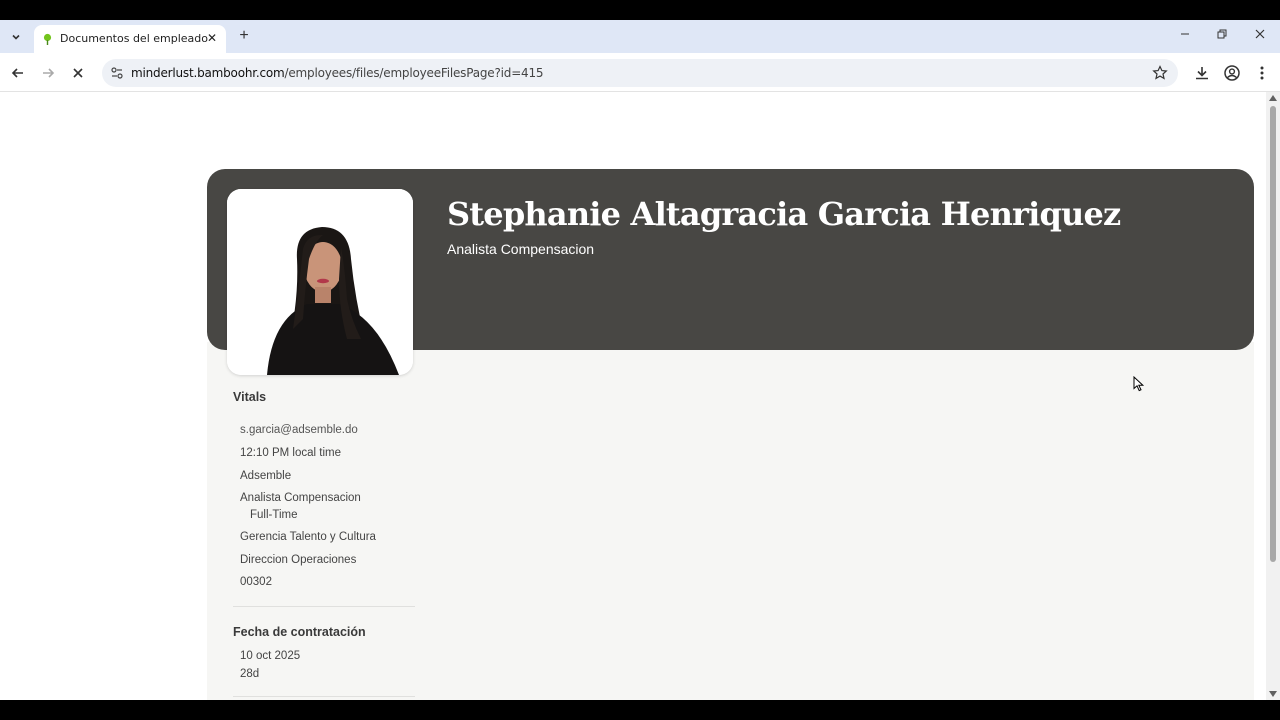 The height and width of the screenshot is (720, 1280). I want to click on chevron-down-icon, so click(16, 37).